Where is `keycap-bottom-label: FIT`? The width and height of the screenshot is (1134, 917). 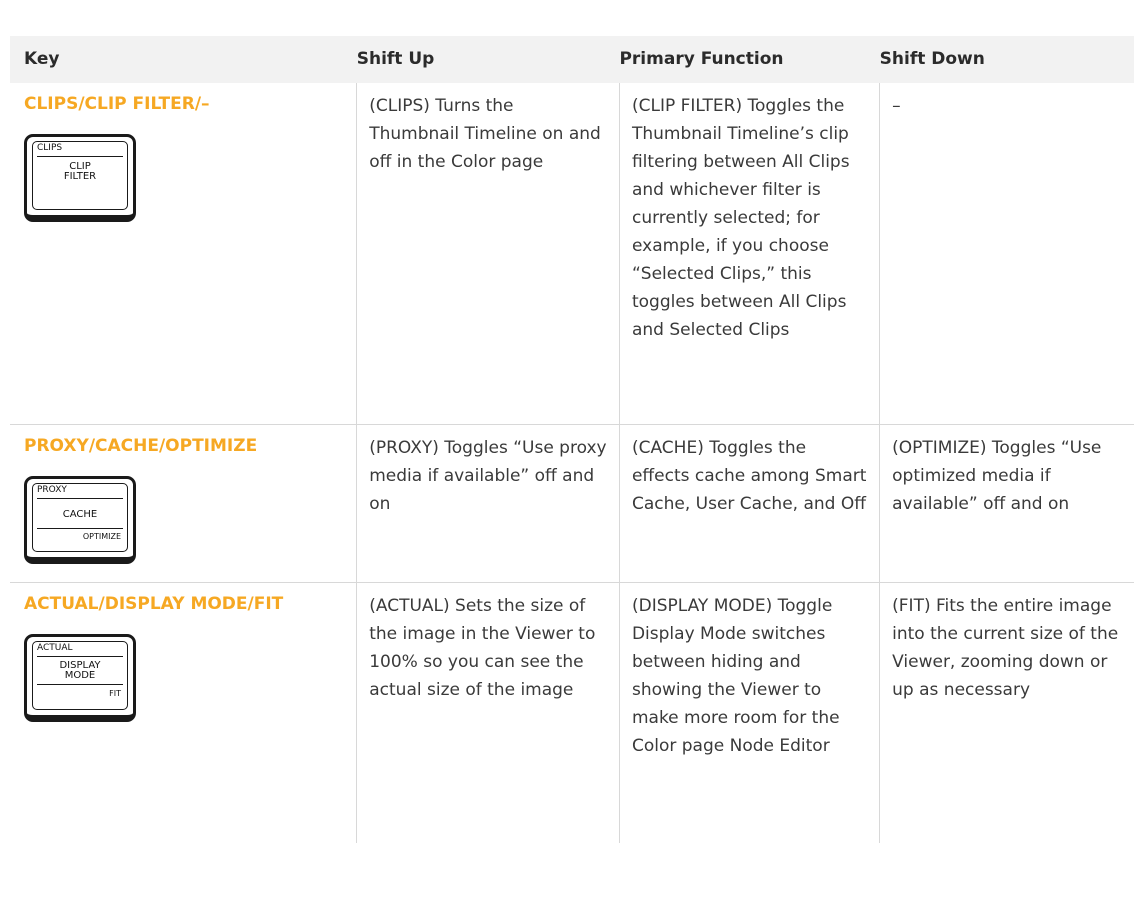
keycap-bottom-label: FIT is located at coordinates (115, 693).